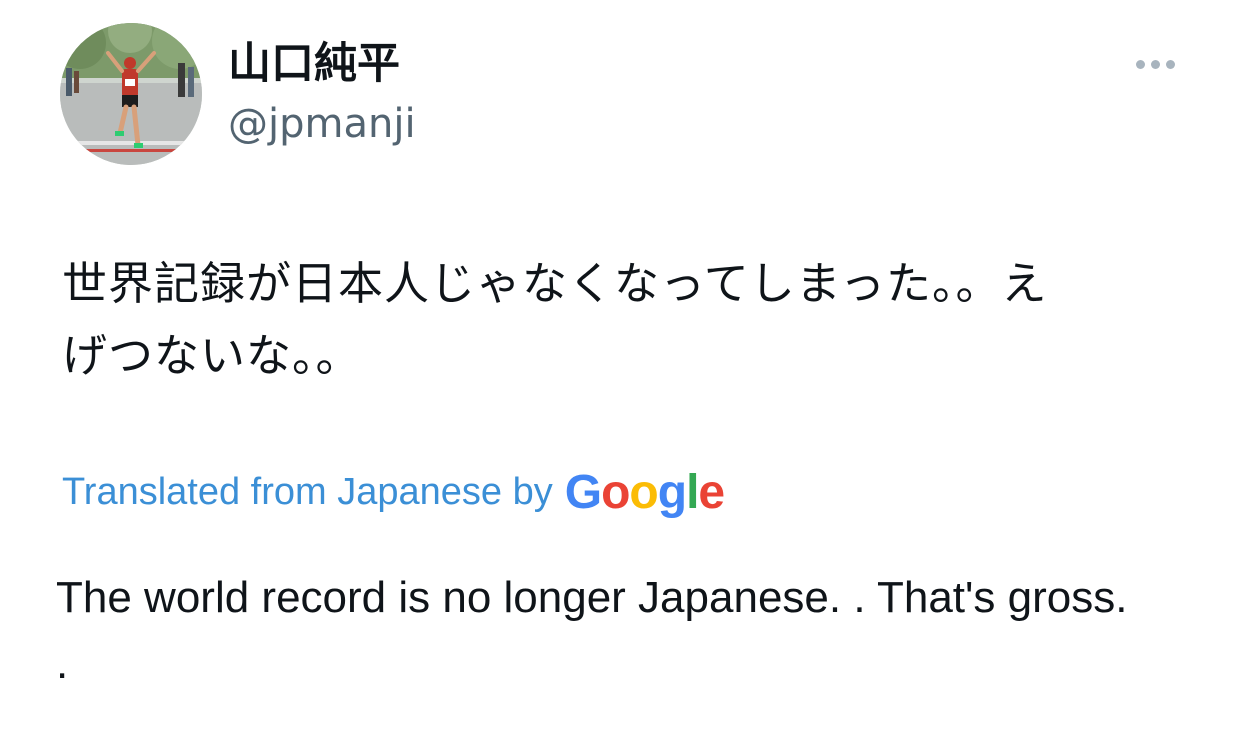 The image size is (1242, 741). I want to click on more-options-button, so click(1155, 64).